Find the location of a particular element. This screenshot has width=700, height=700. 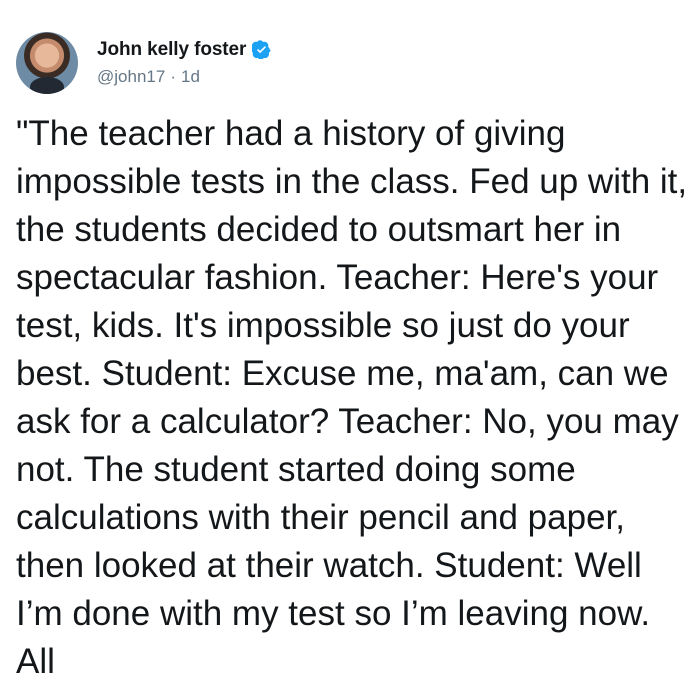

tweet-meta: @john17 · 1d is located at coordinates (184, 77).